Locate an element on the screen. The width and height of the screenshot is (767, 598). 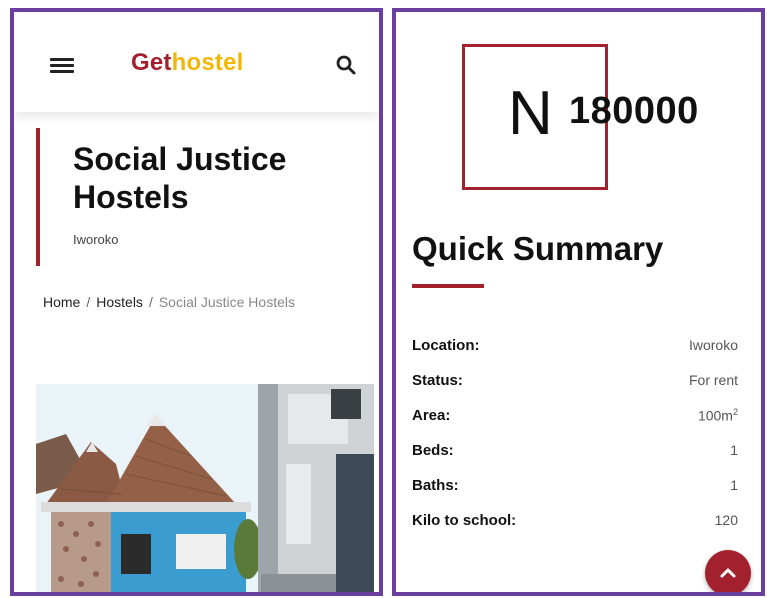
search-icon is located at coordinates (346, 65).